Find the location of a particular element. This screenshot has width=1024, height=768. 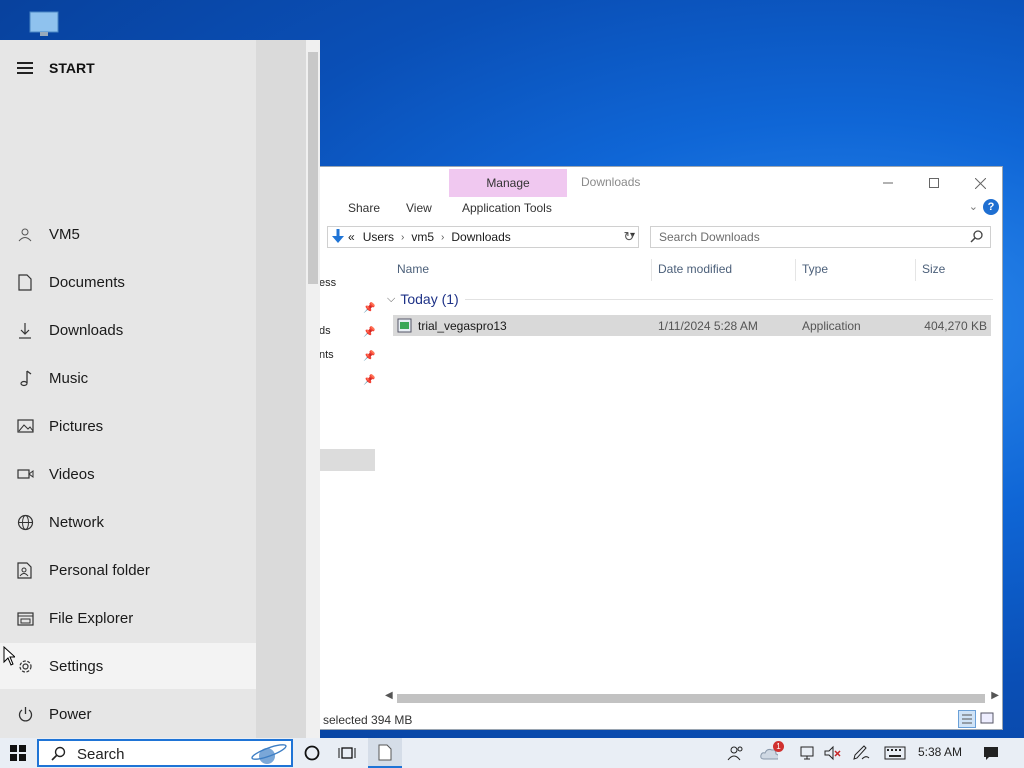

picture-icon is located at coordinates (25, 426).